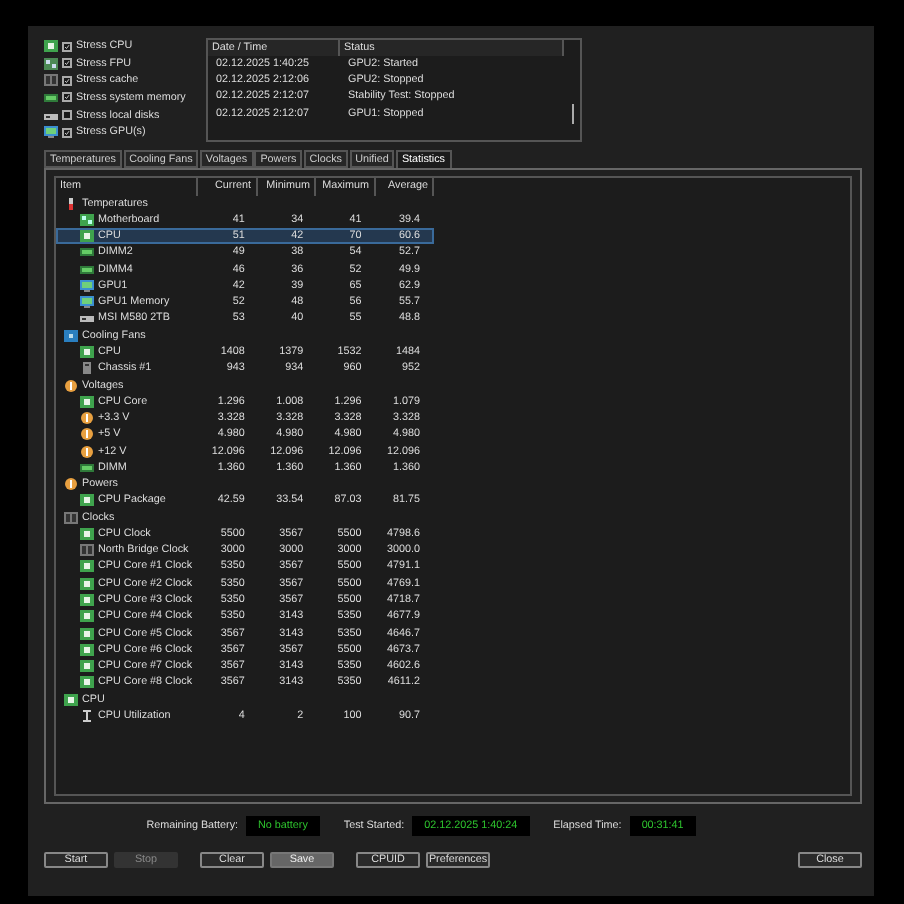 Image resolution: width=904 pixels, height=904 pixels. Describe the element at coordinates (71, 203) in the screenshot. I see `thermometer-icon` at that location.